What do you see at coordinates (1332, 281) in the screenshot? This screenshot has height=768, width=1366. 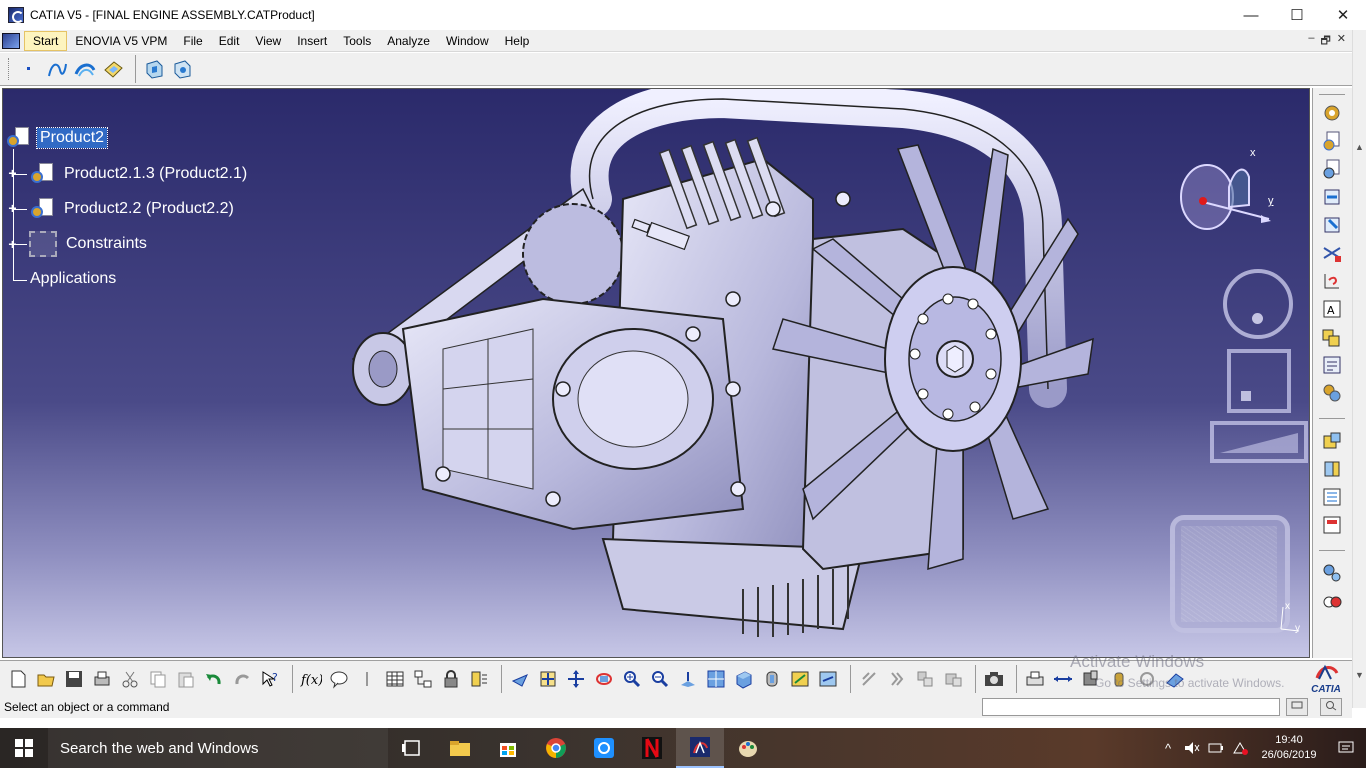 I see `graph-tree-reordering-icon` at bounding box center [1332, 281].